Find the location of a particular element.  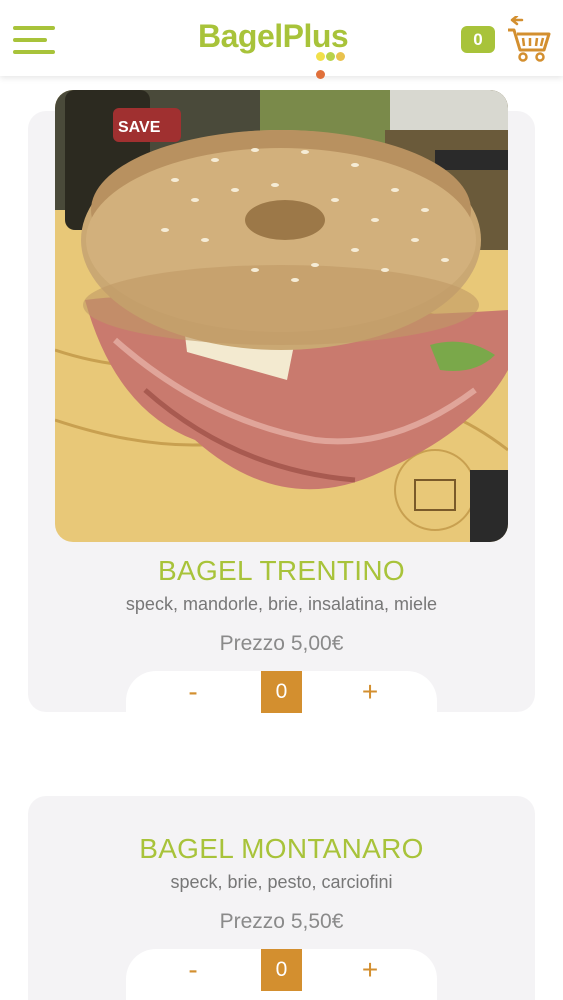

product-ingredients: speck, mandorle, brie, insalatina, miele is located at coordinates (281, 604).